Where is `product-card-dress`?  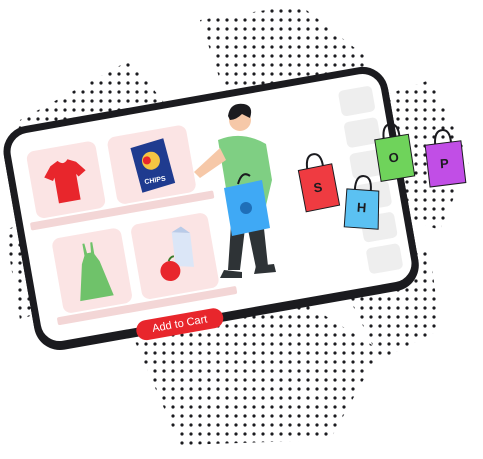 product-card-dress is located at coordinates (92, 271).